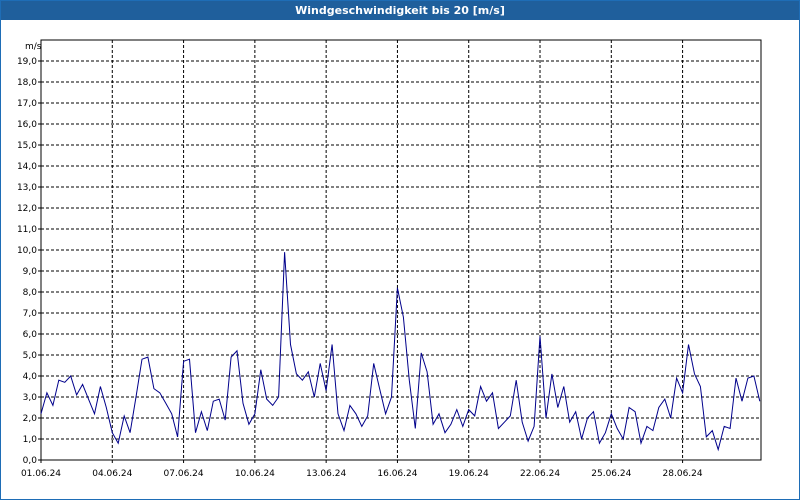 The height and width of the screenshot is (500, 800). What do you see at coordinates (30, 440) in the screenshot?
I see `y-tick-label: 1,0` at bounding box center [30, 440].